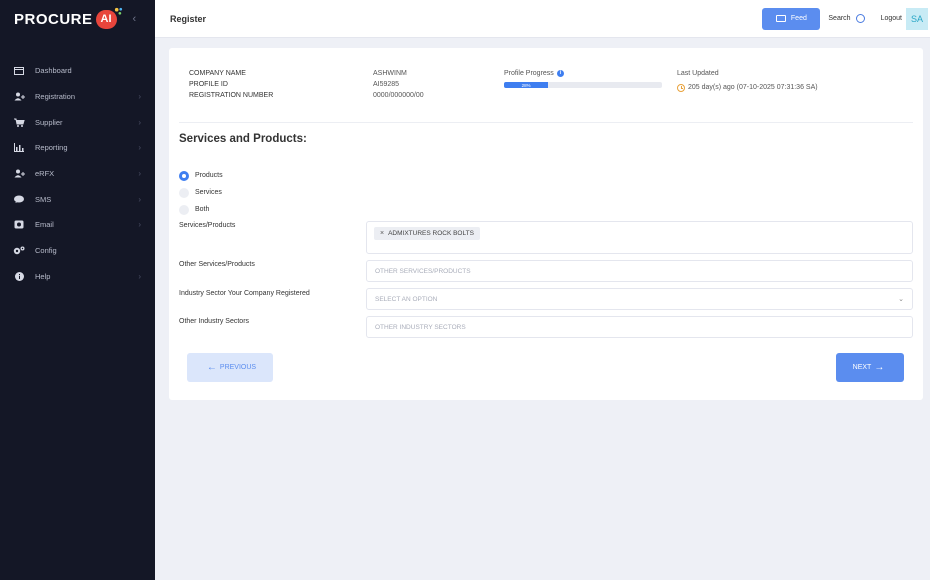 Image resolution: width=930 pixels, height=580 pixels. Describe the element at coordinates (879, 367) in the screenshot. I see `arrow-right-icon: →` at that location.